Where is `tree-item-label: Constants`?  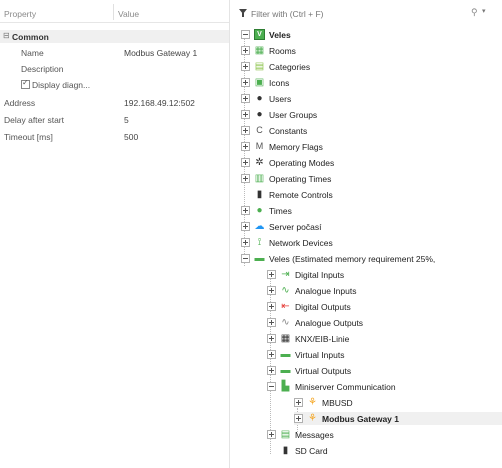 tree-item-label: Constants is located at coordinates (288, 131).